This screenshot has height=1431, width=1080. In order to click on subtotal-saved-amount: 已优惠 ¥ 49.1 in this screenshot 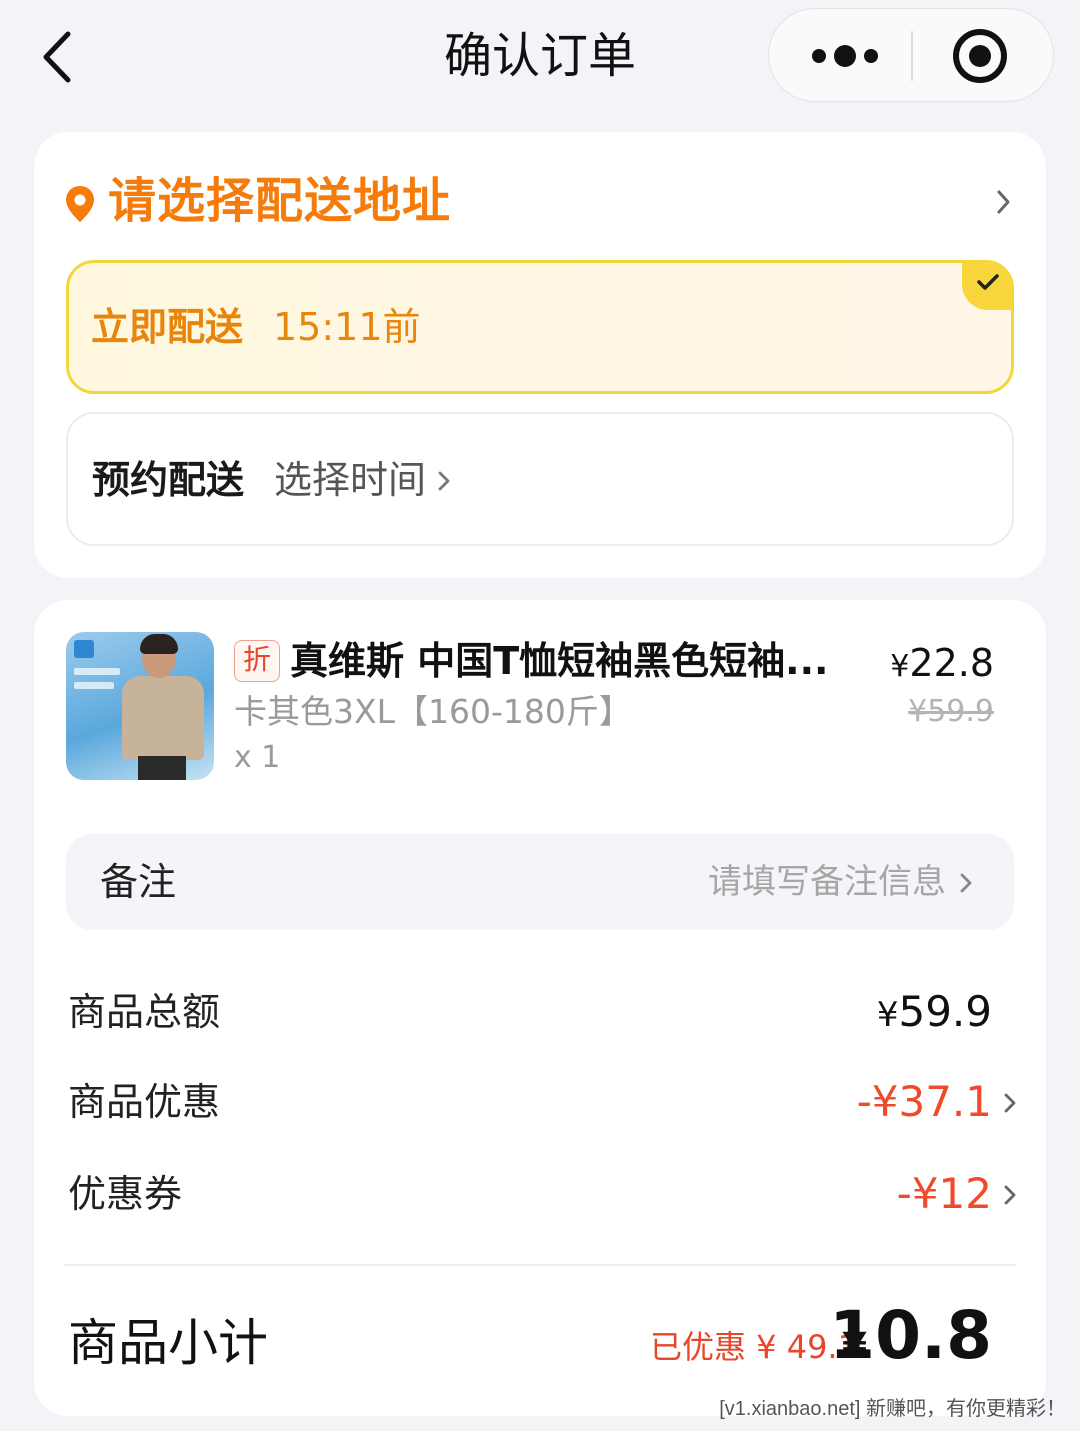, I will do `click(754, 1347)`.